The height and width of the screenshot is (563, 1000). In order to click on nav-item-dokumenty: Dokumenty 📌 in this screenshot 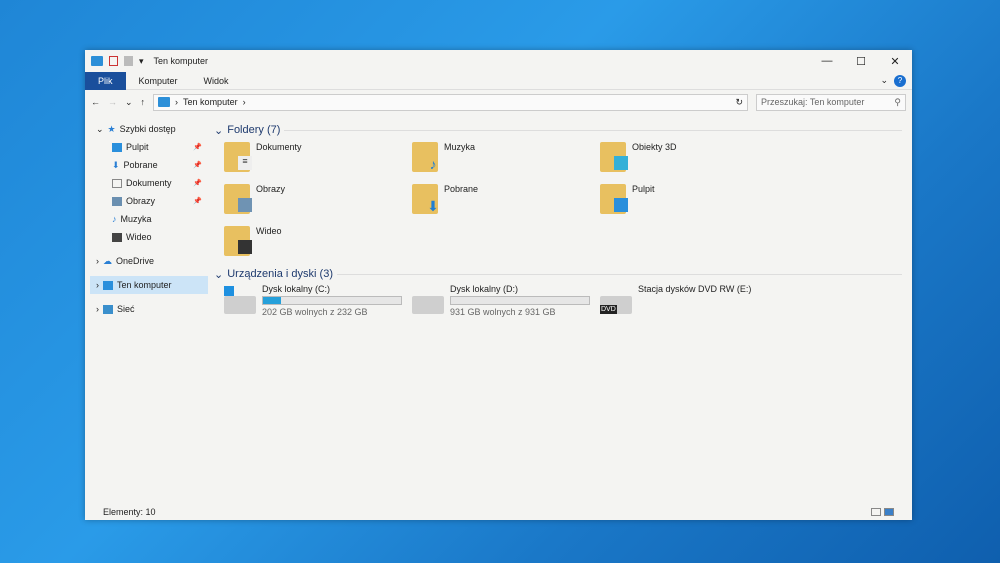, I will do `click(149, 183)`.